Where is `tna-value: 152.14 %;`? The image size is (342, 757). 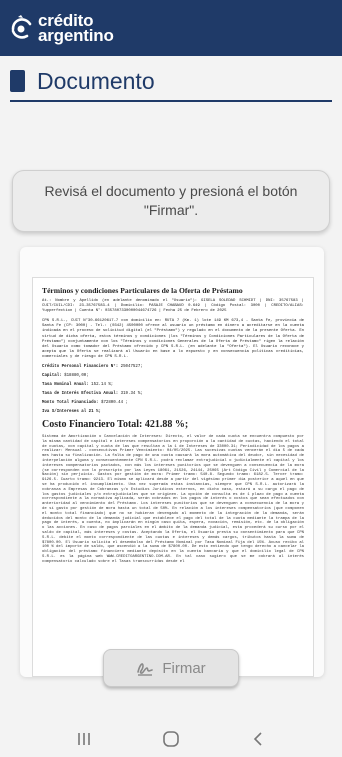
tna-value: 152.14 %; is located at coordinates (102, 385).